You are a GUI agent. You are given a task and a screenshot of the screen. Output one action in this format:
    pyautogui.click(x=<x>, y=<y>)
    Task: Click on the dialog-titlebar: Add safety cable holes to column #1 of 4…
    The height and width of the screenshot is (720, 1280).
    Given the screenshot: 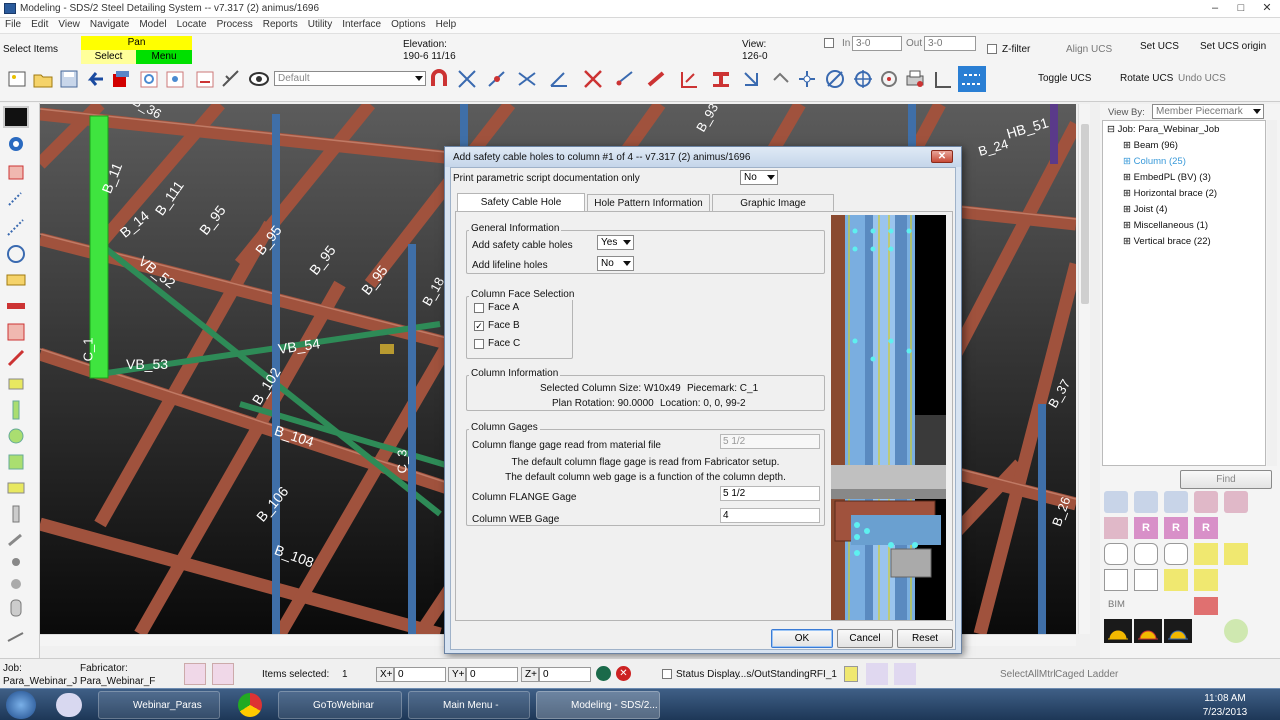 What is the action you would take?
    pyautogui.click(x=703, y=157)
    